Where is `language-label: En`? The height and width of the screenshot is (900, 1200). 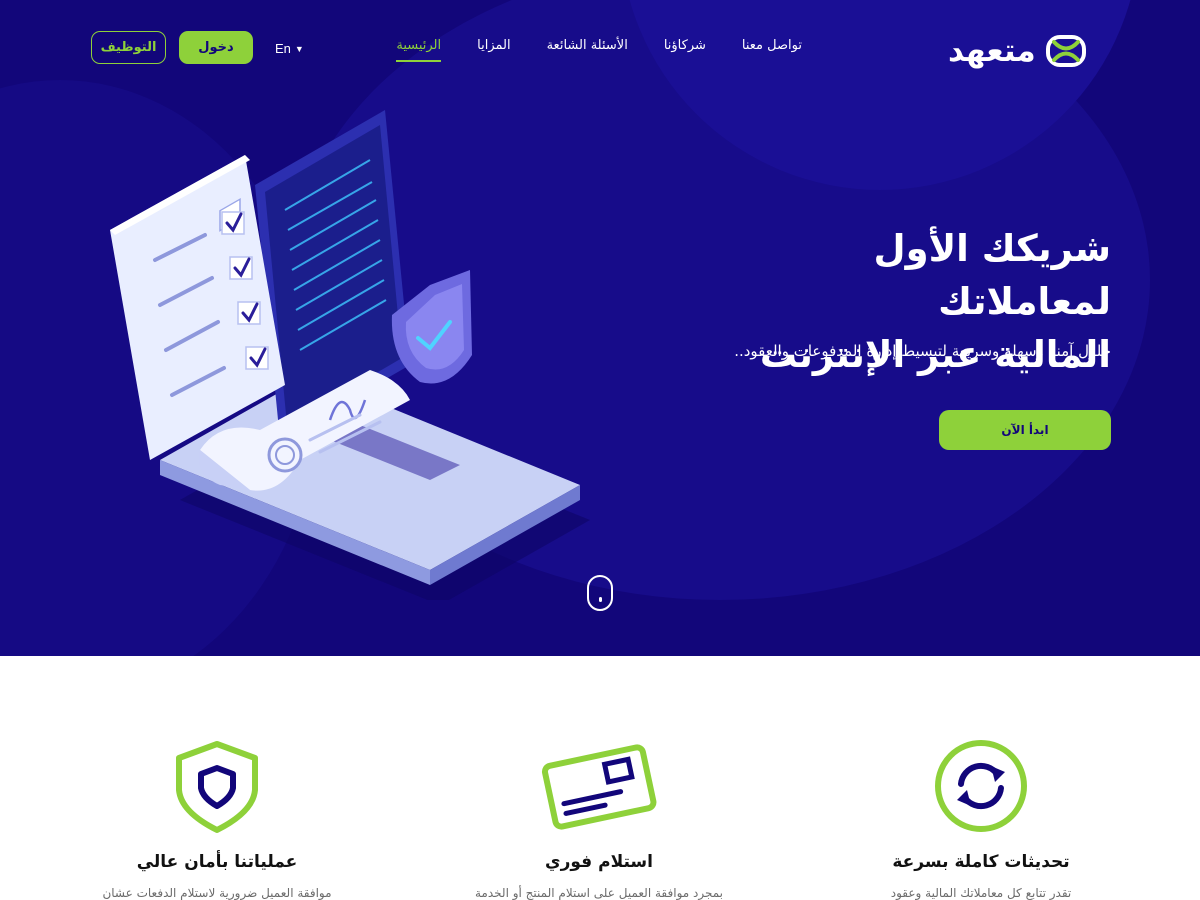
language-label: En is located at coordinates (283, 48).